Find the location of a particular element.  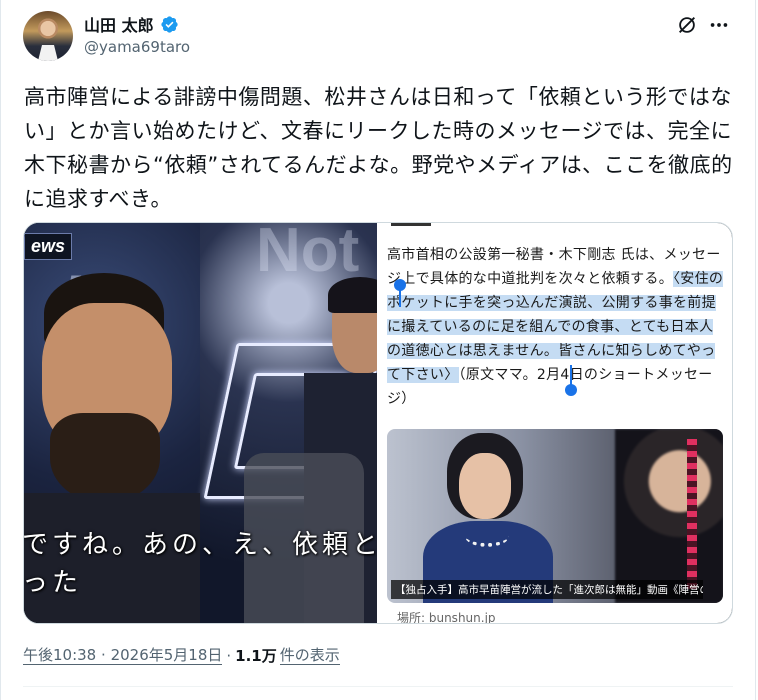

views-count: 1.1万 is located at coordinates (256, 656).